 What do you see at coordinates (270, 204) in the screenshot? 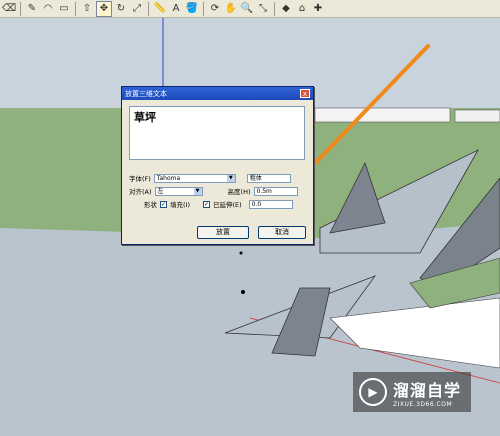
I see `extrude-field: 0.0` at bounding box center [270, 204].